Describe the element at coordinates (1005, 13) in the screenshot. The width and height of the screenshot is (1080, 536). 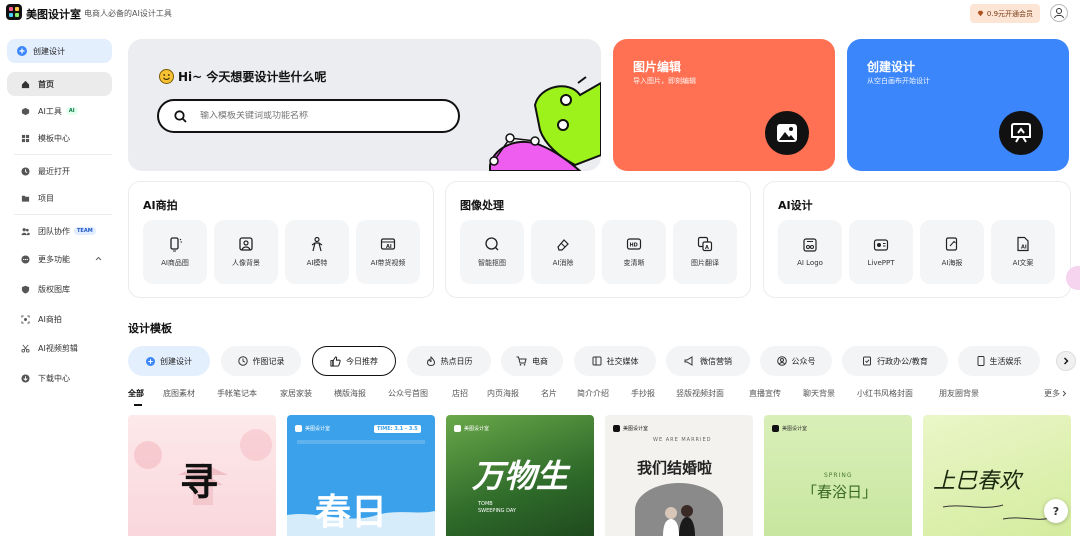
I see `vip-button: 0.9元开通会员` at that location.